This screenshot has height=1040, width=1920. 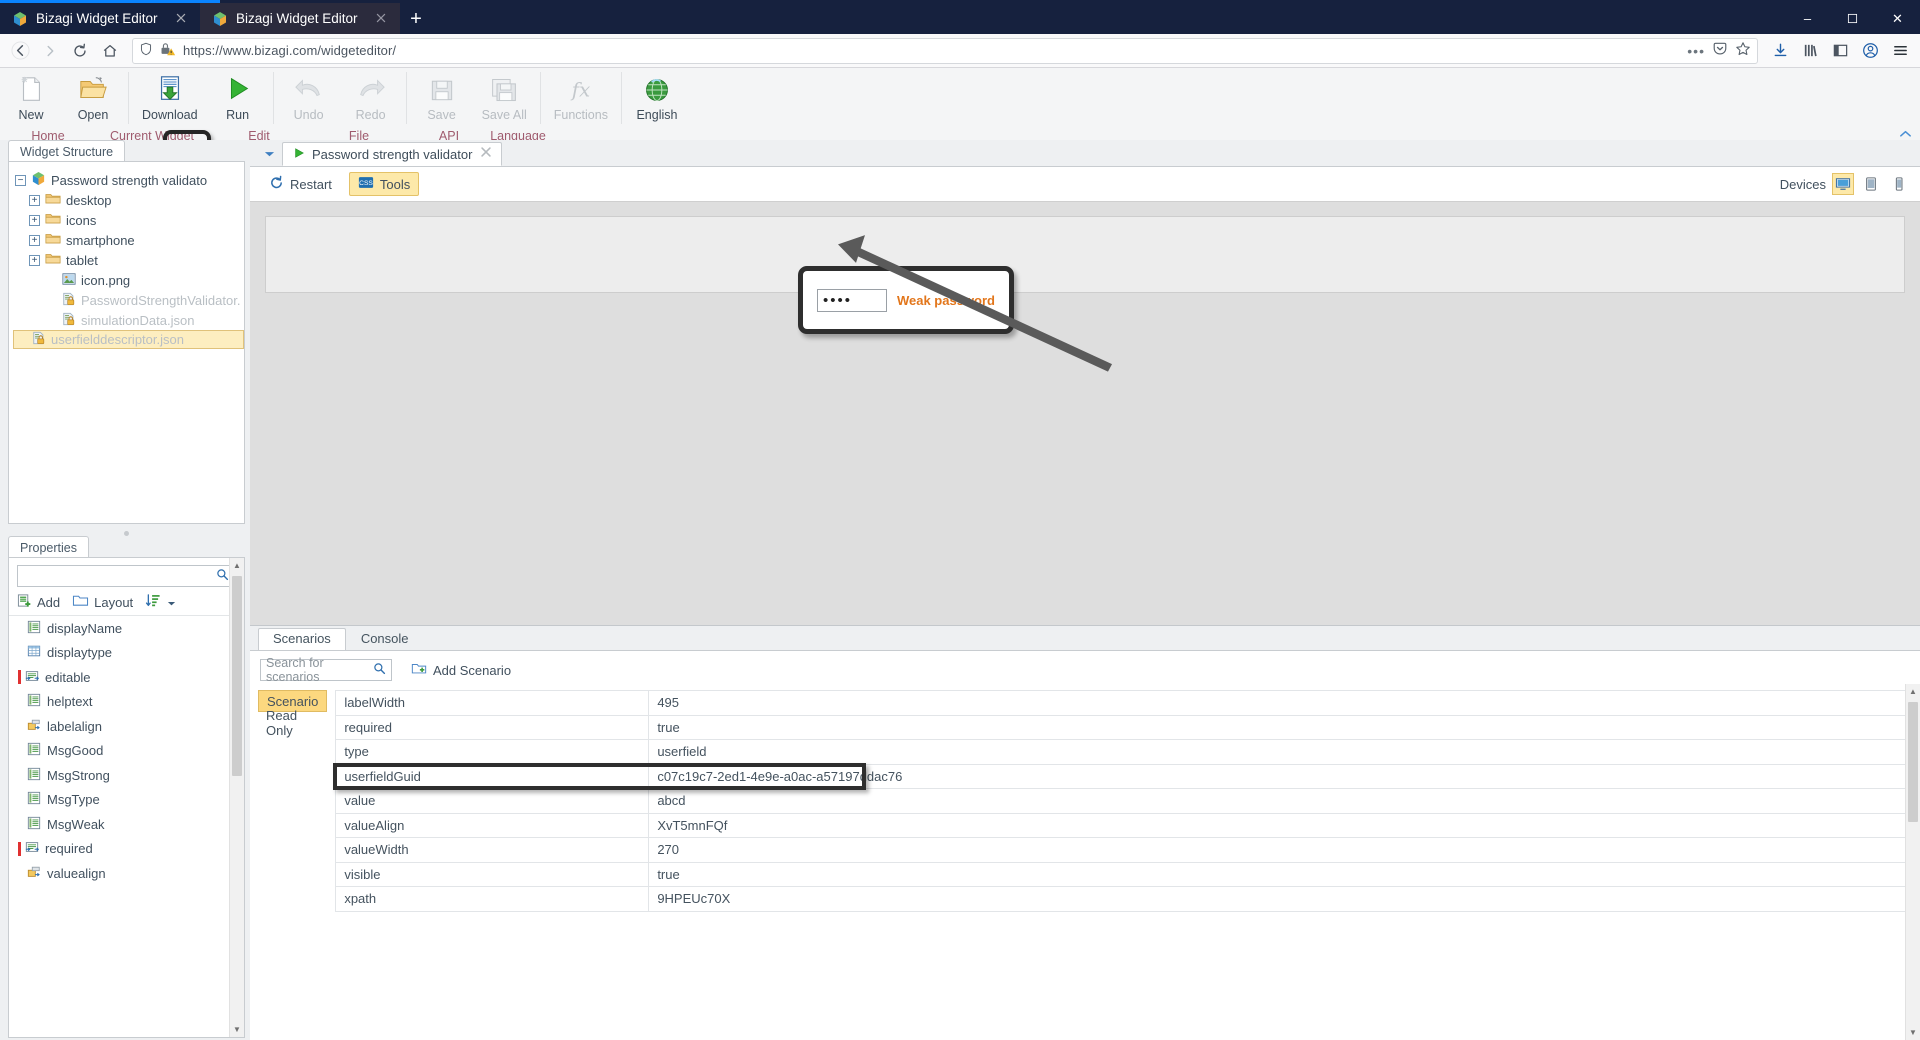 I want to click on sidebar-icon, so click(x=1840, y=51).